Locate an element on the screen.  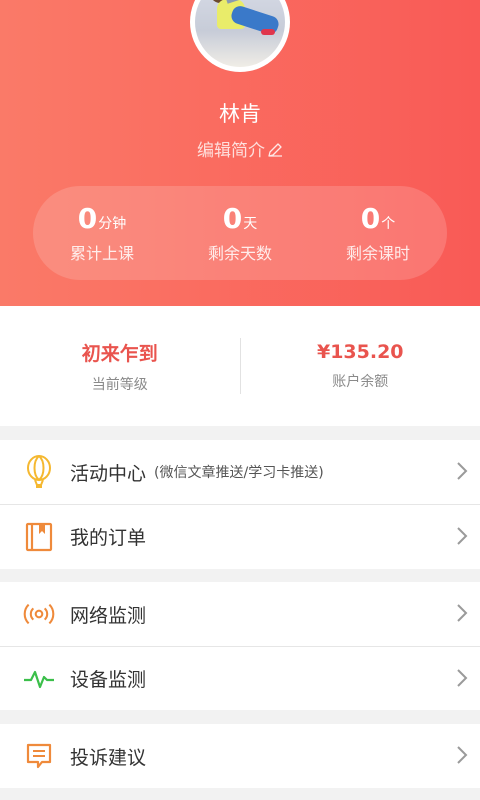
avatar-photo is located at coordinates (240, 33).